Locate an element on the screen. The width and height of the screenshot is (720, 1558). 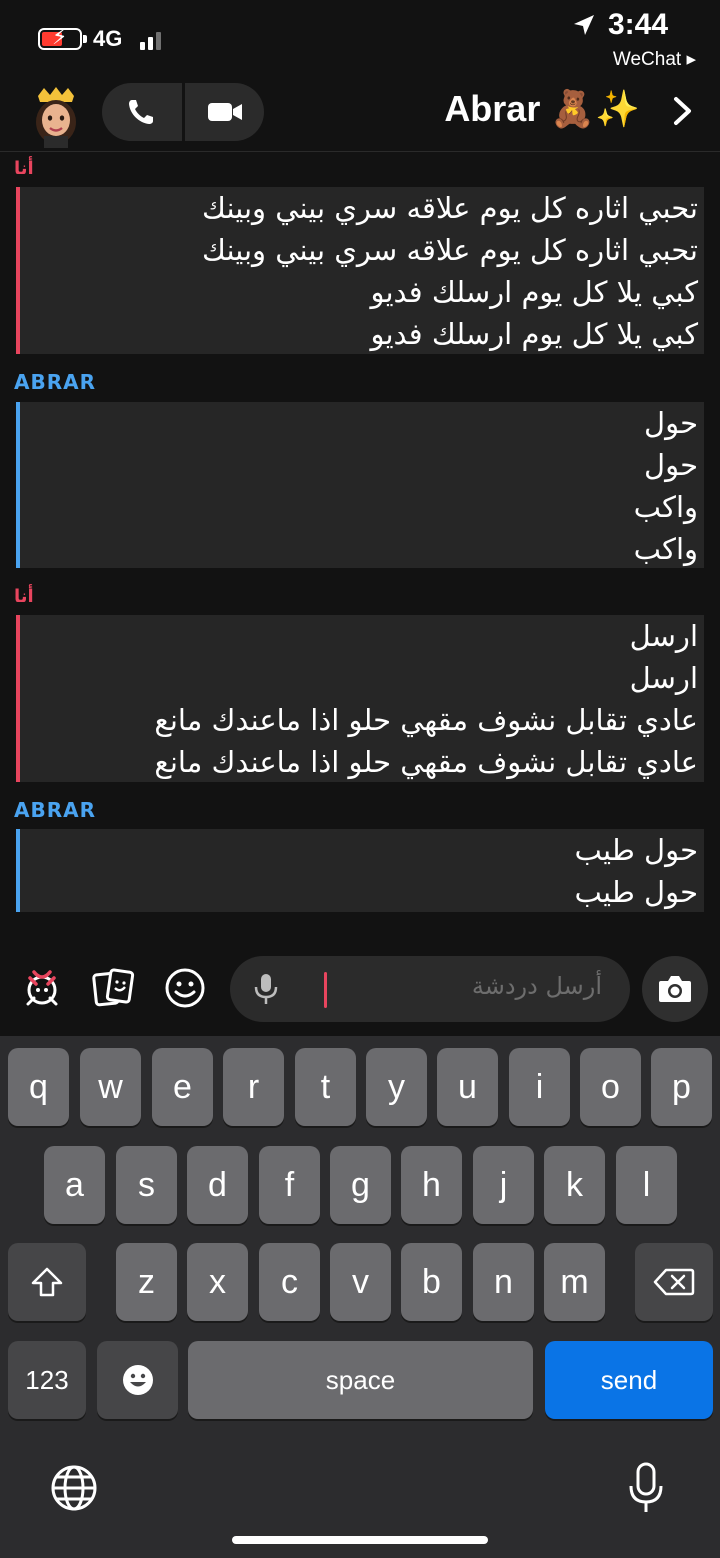
home-indicator is located at coordinates (360, 1540).